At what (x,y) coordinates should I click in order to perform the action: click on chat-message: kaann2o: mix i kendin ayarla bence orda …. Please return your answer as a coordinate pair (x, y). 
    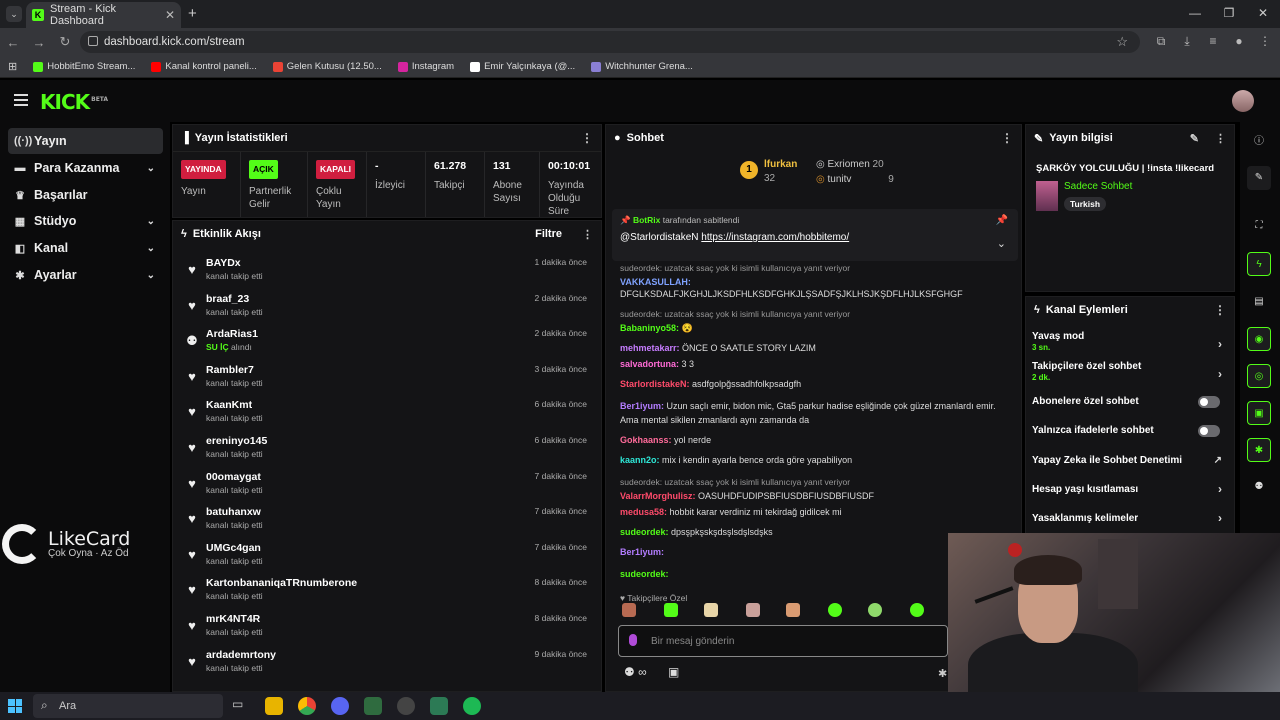
    Looking at the image, I should click on (813, 460).